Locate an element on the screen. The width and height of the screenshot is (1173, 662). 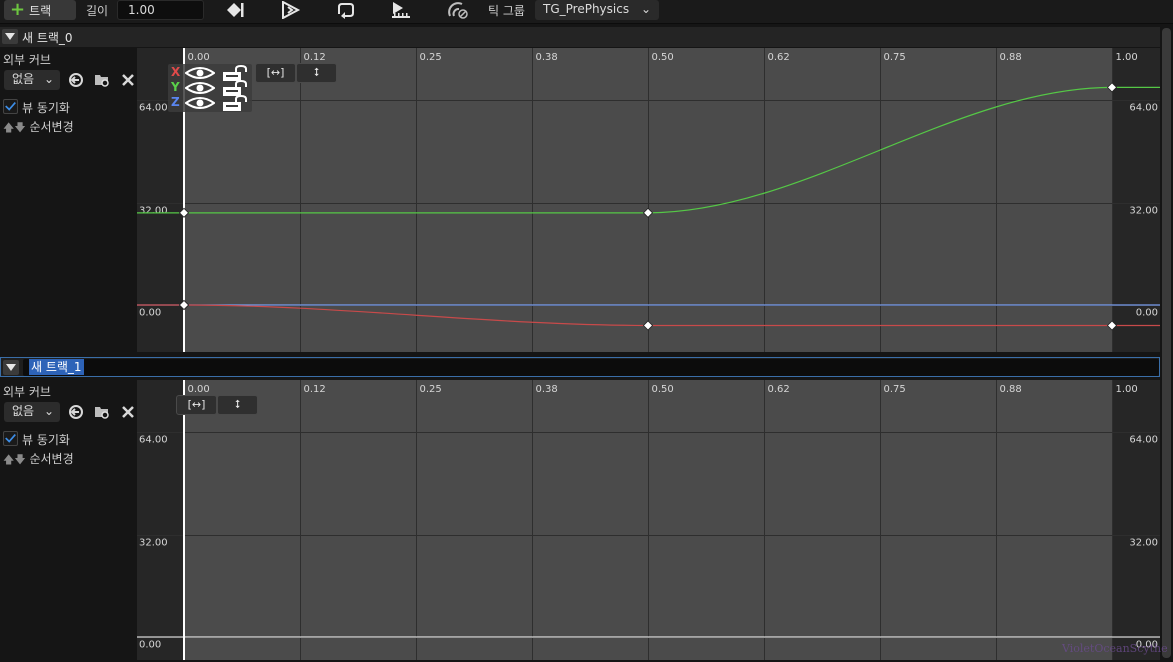
ignore-time-dilation-icon is located at coordinates (458, 10).